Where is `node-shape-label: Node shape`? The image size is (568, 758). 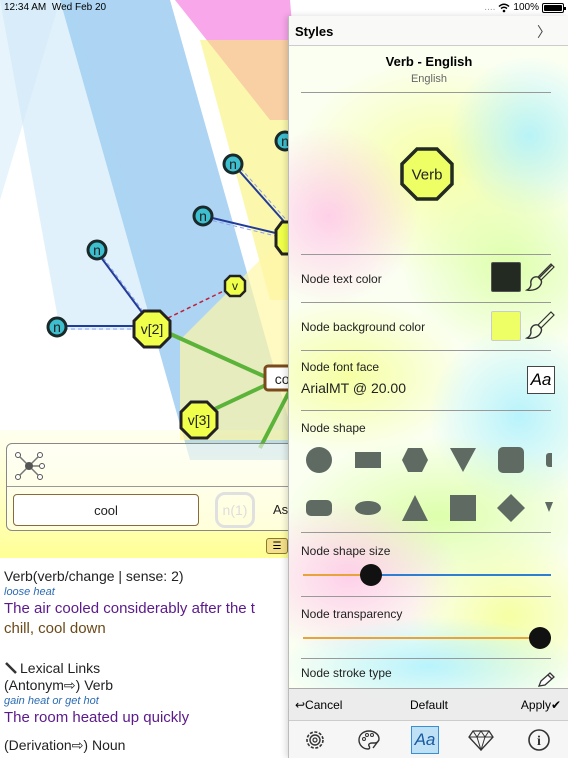 node-shape-label: Node shape is located at coordinates (333, 428).